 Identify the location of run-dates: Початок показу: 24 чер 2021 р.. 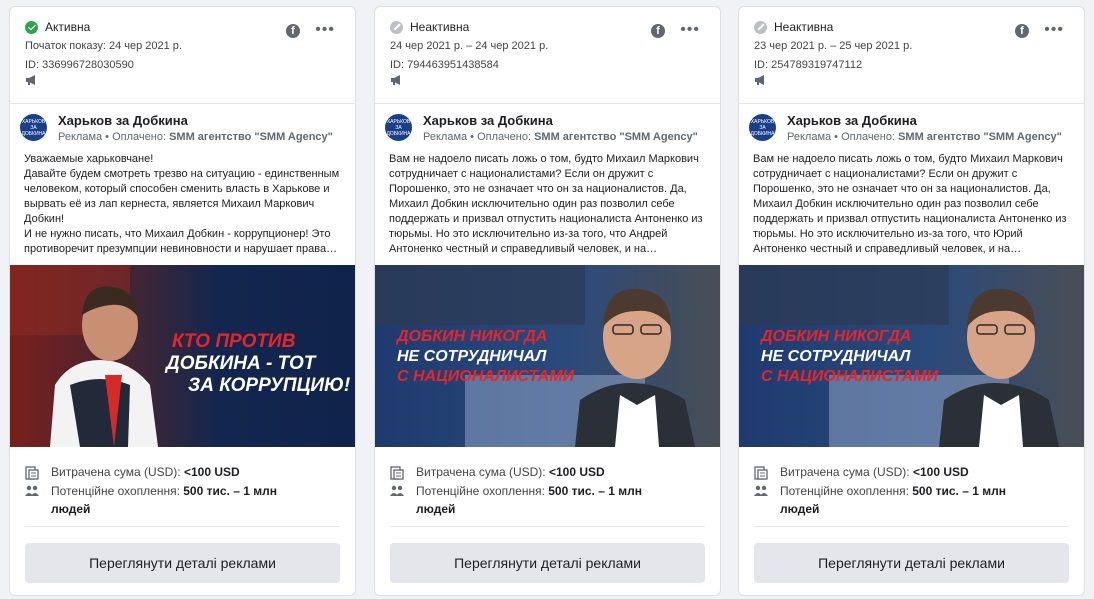
(103, 46).